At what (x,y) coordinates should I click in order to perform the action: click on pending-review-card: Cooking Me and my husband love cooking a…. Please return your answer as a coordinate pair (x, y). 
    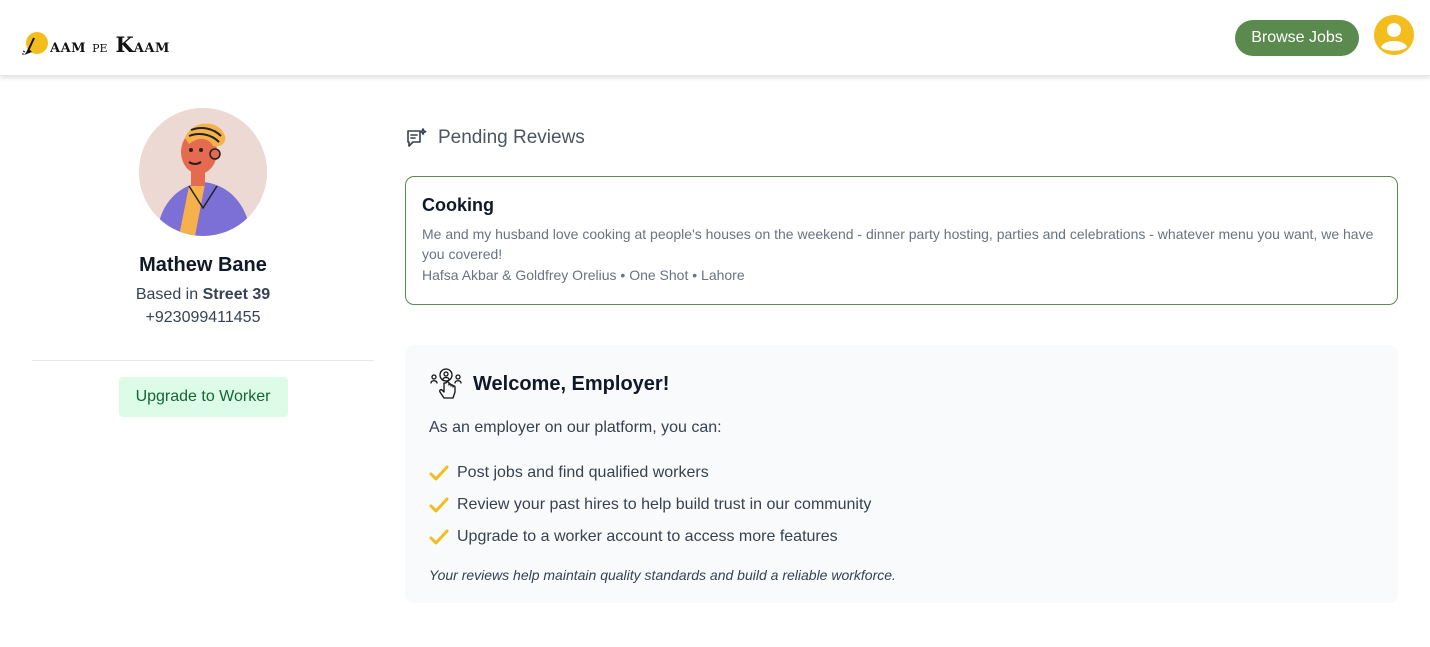
    Looking at the image, I should click on (901, 240).